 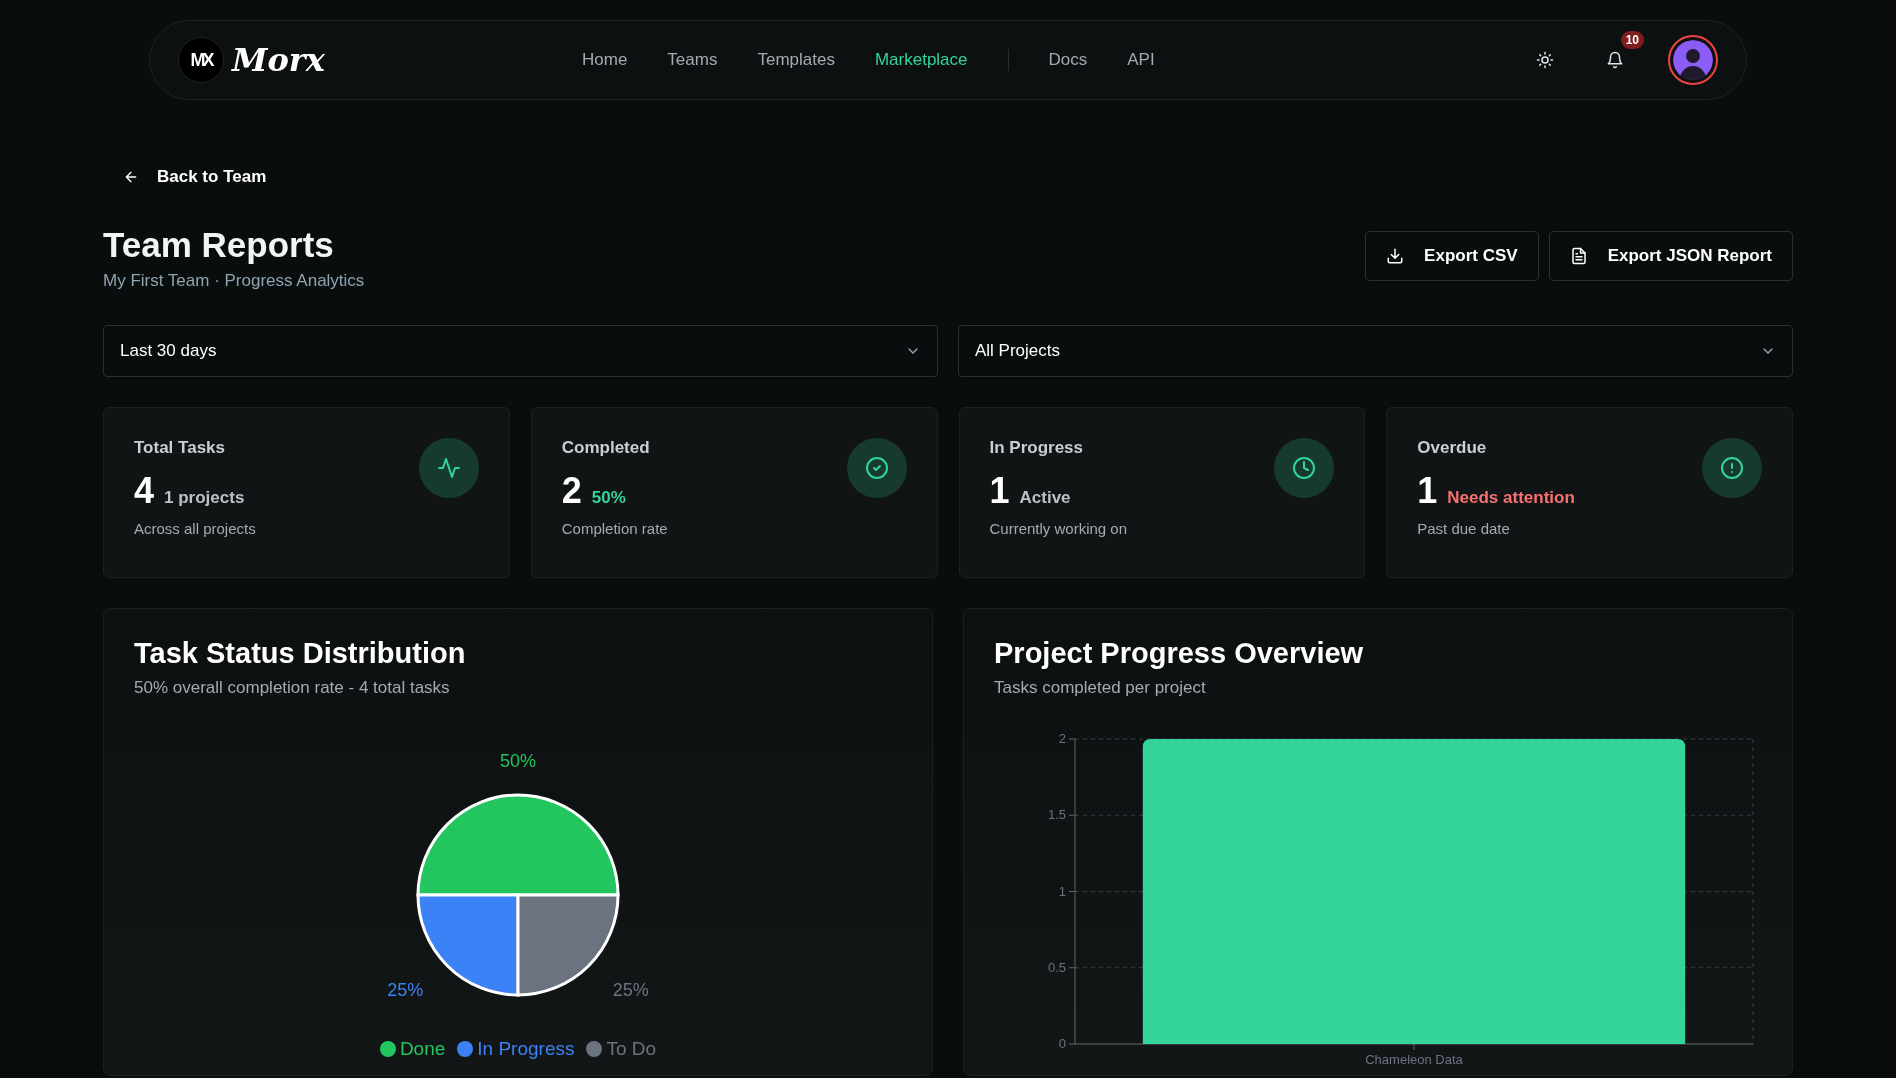 I want to click on y-tick-label: 1.5, so click(x=1056, y=815).